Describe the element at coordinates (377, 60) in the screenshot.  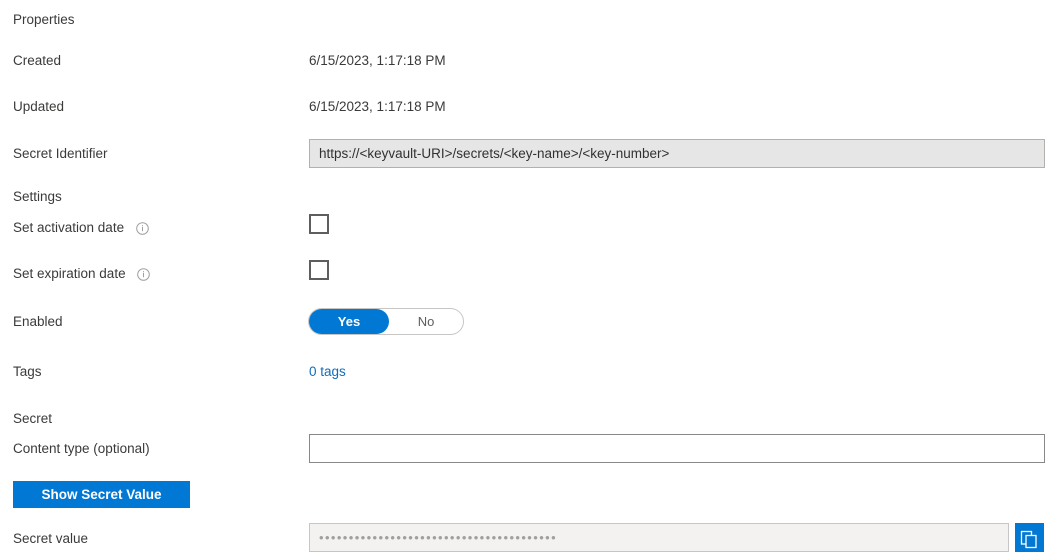
I see `created-value: 6/15/2023, 1:17:18 PM` at that location.